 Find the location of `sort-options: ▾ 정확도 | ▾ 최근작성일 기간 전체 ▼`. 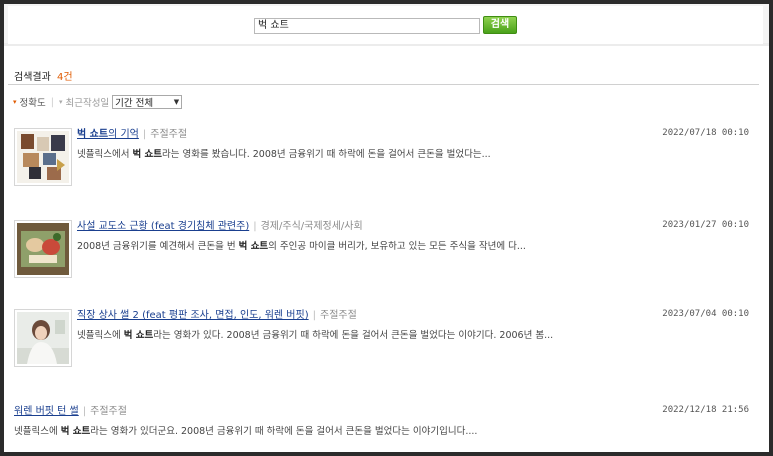

sort-options: ▾ 정확도 | ▾ 최근작성일 기간 전체 ▼ is located at coordinates (98, 102).